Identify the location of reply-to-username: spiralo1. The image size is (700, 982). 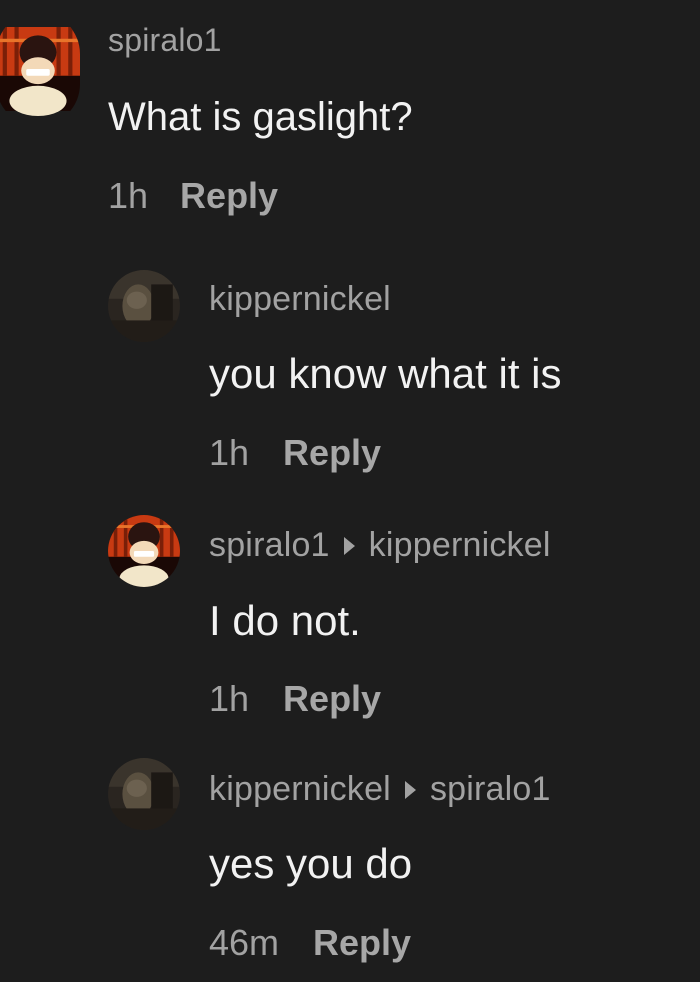
(490, 789).